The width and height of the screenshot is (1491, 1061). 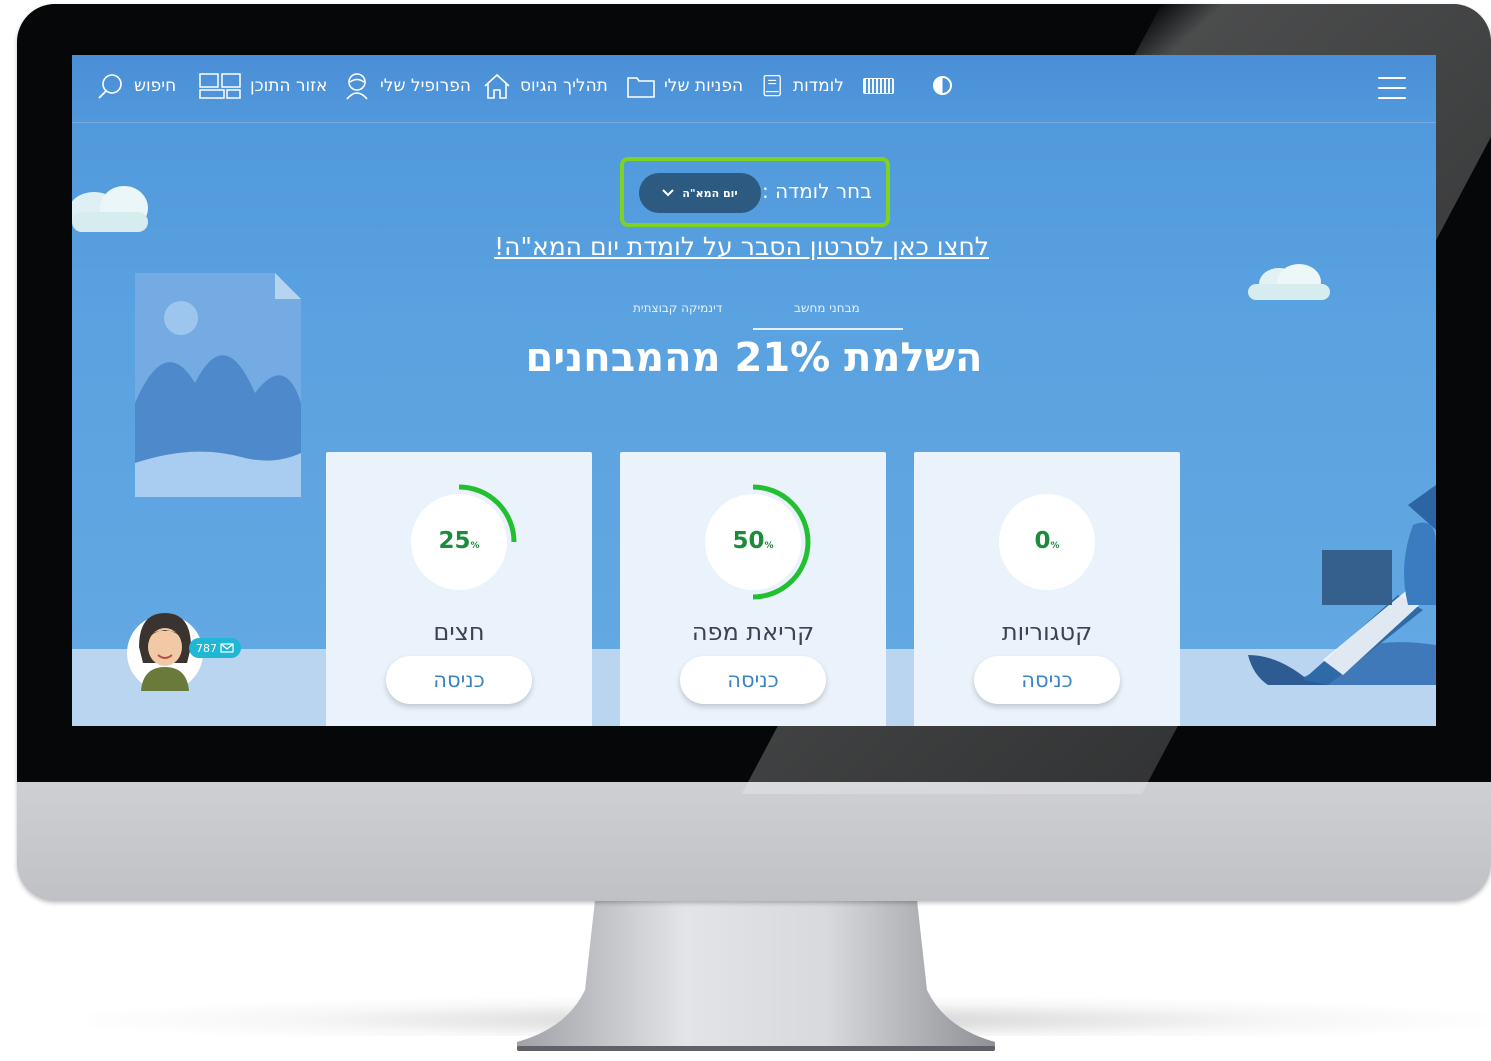 What do you see at coordinates (753, 589) in the screenshot?
I see `test-card-map-reading: 50% קריאת מפה כניסה` at bounding box center [753, 589].